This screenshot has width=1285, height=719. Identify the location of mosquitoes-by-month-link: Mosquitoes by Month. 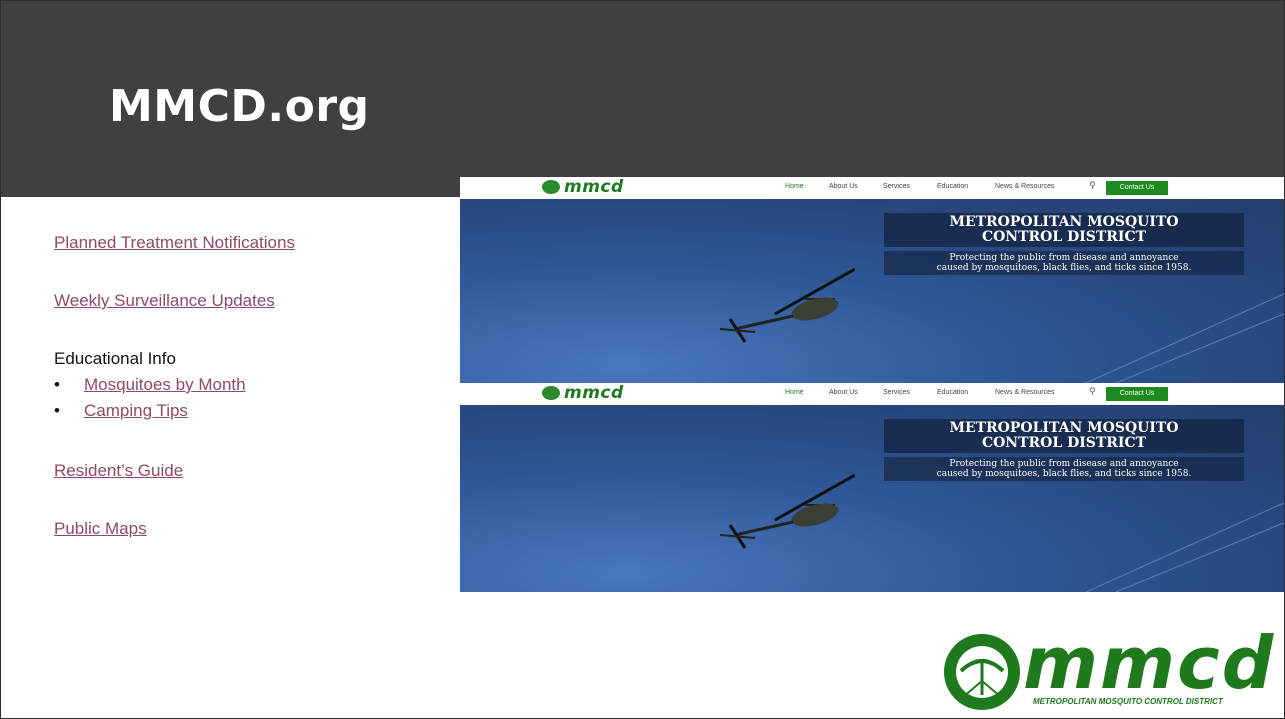
(165, 384).